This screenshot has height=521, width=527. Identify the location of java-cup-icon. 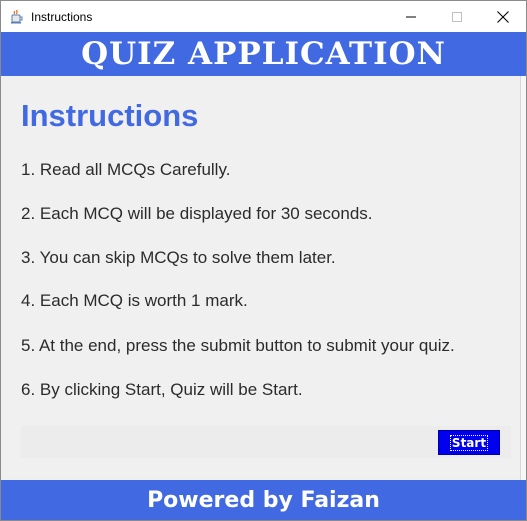
(17, 17).